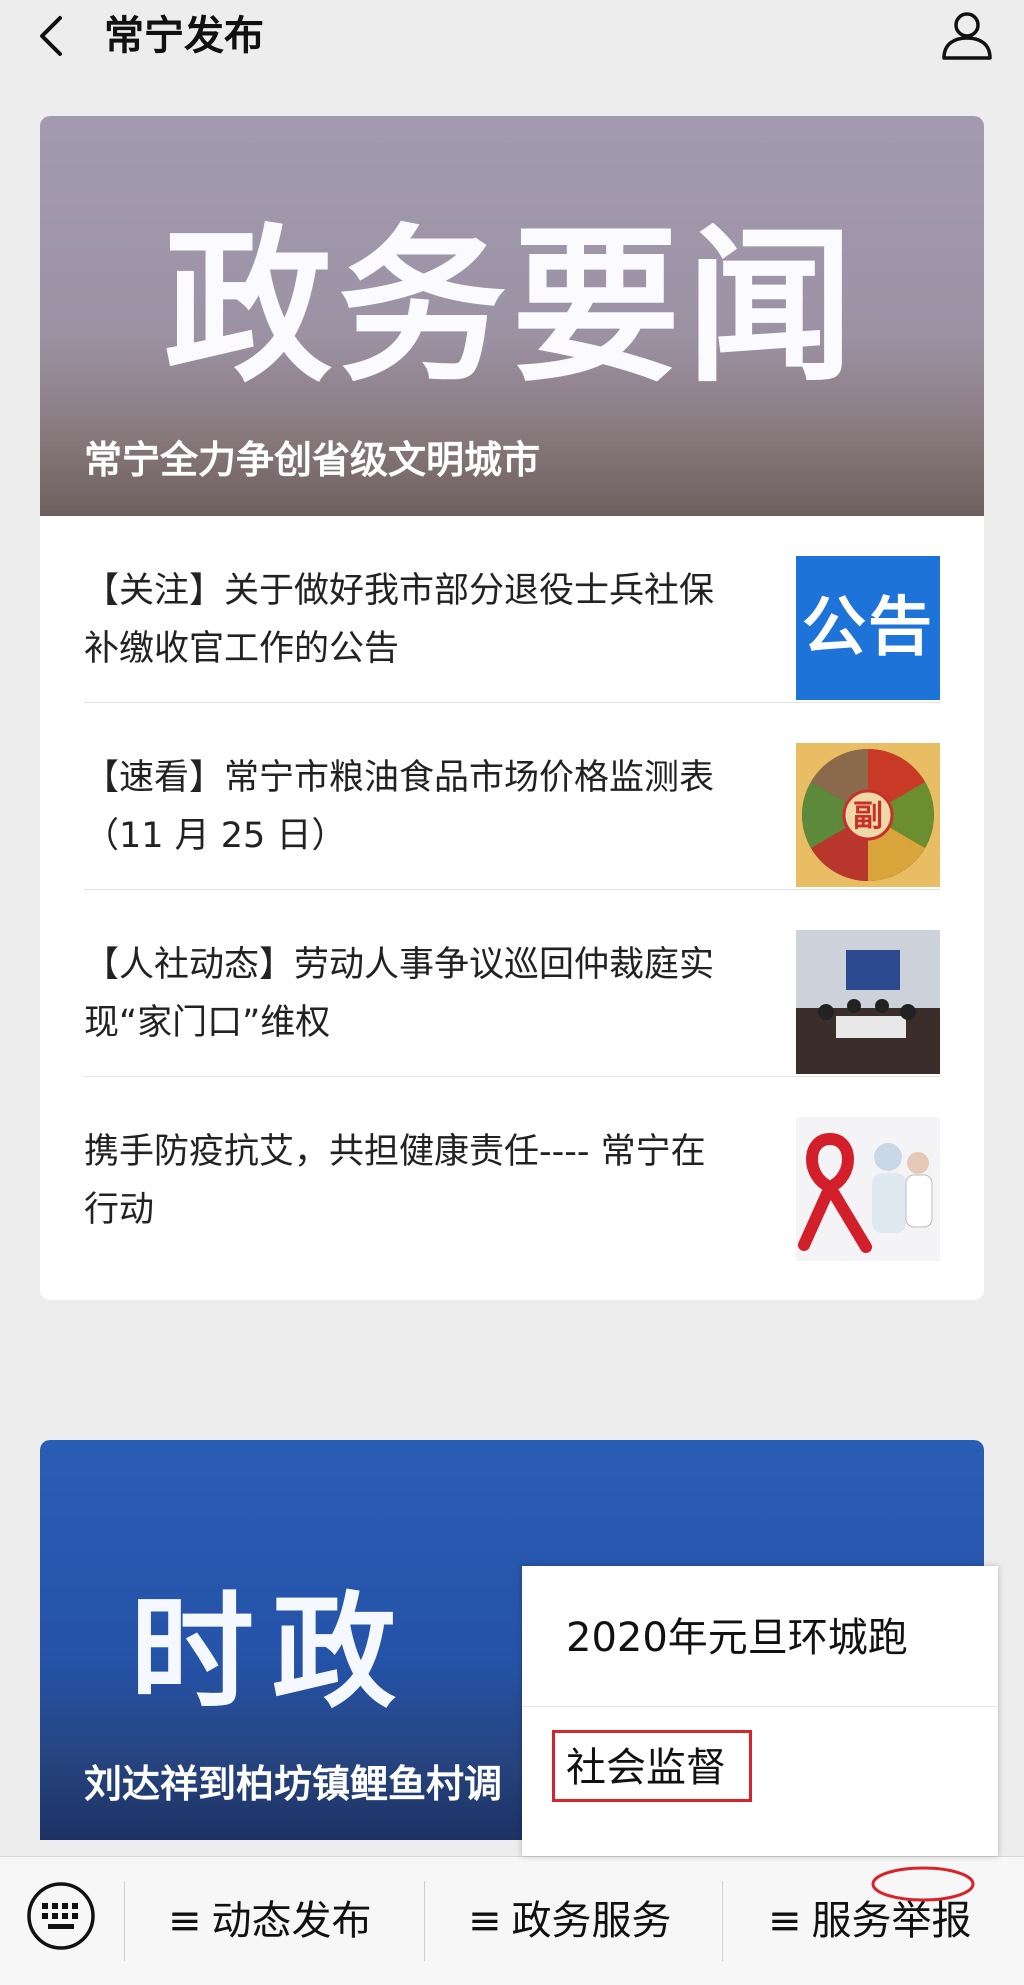 This screenshot has width=1024, height=1985. I want to click on hero-title: 政务要闻, so click(512, 307).